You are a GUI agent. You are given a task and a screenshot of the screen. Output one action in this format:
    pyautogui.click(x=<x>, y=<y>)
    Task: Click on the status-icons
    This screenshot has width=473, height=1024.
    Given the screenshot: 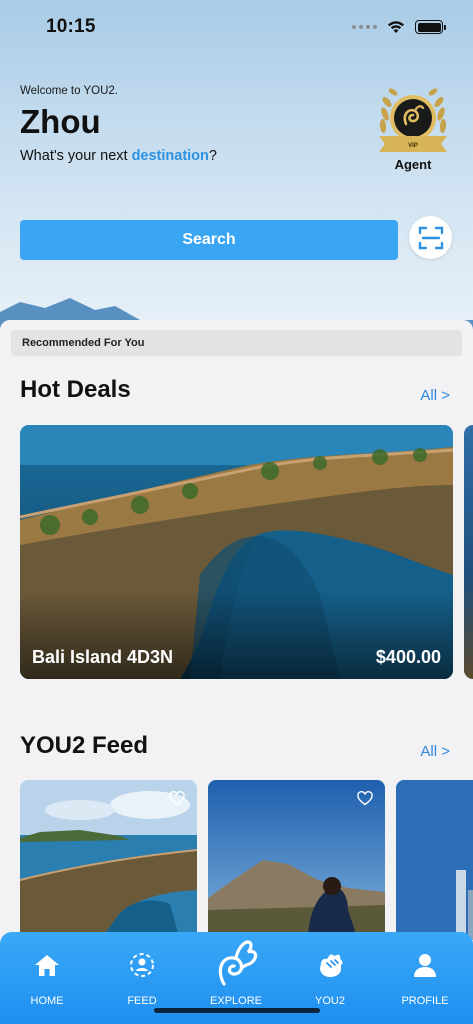 What is the action you would take?
    pyautogui.click(x=399, y=27)
    